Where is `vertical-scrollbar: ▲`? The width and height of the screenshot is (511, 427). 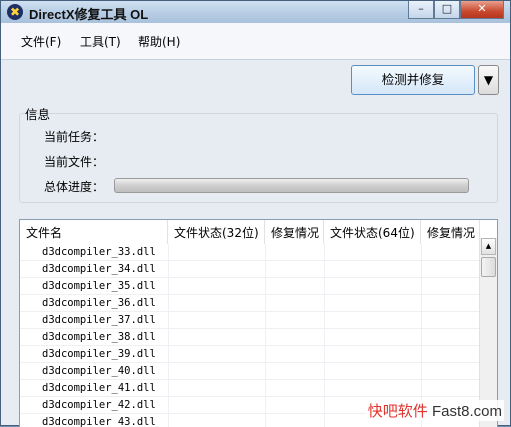 vertical-scrollbar: ▲ is located at coordinates (488, 332).